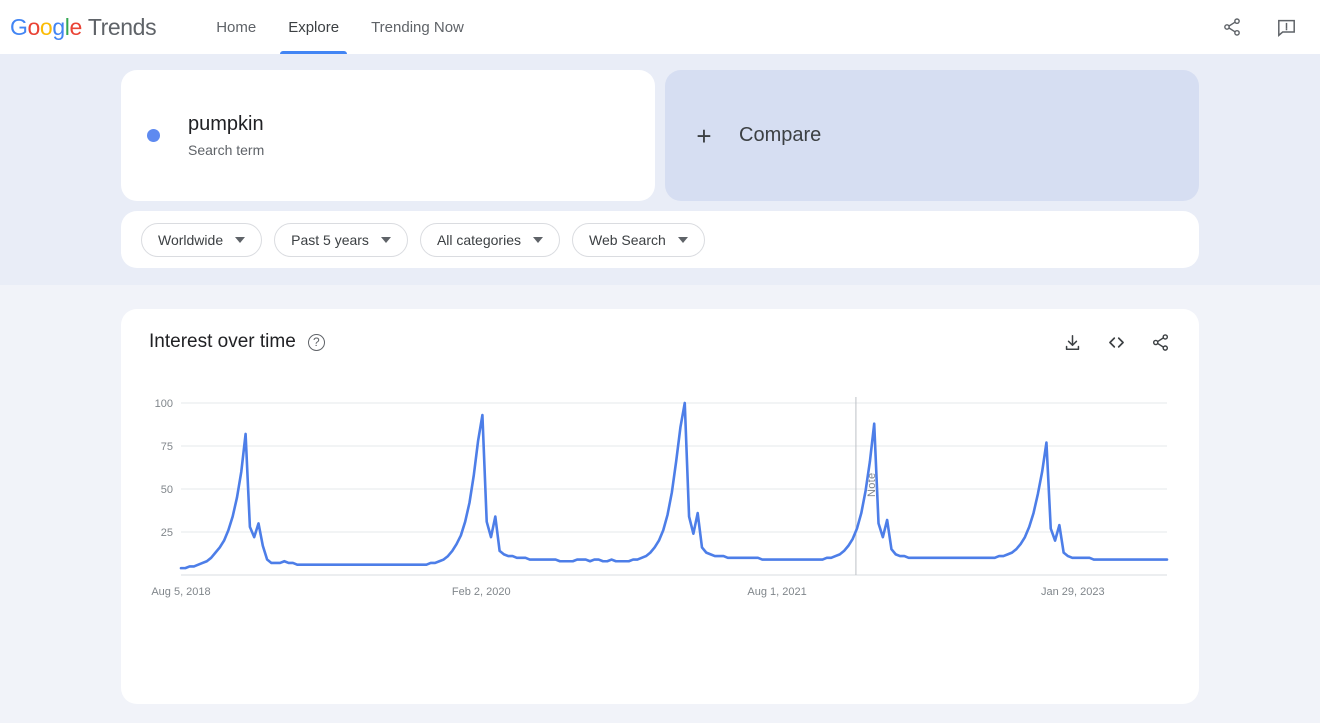 This screenshot has height=723, width=1320. Describe the element at coordinates (167, 490) in the screenshot. I see `svg-text: 50` at that location.